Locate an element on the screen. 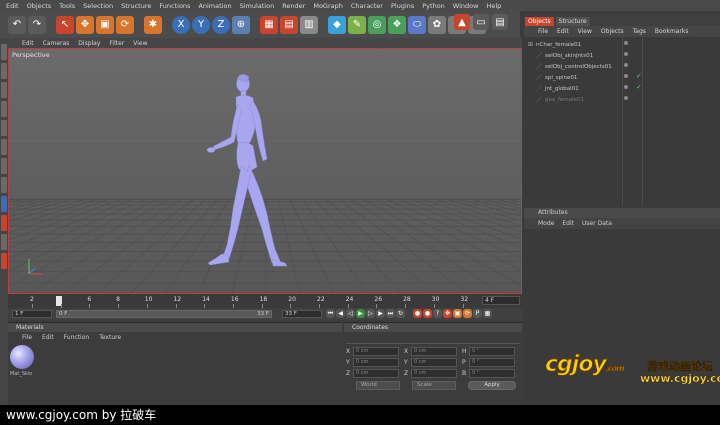  object-row: ⋰ jnt_global01 ✓ is located at coordinates (622, 88).